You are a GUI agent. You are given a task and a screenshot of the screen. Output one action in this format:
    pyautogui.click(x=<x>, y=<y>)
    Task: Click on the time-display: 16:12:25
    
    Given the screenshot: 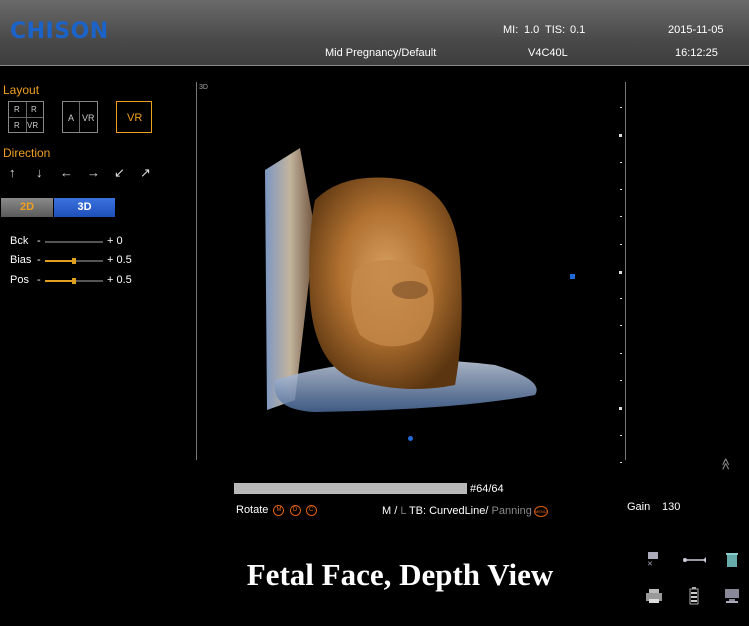 What is the action you would take?
    pyautogui.click(x=696, y=53)
    